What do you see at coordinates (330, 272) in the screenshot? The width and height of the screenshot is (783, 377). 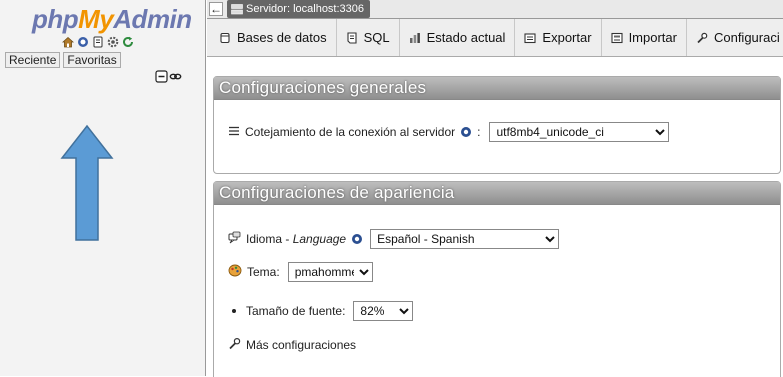 I see `theme-select: pmahomme` at bounding box center [330, 272].